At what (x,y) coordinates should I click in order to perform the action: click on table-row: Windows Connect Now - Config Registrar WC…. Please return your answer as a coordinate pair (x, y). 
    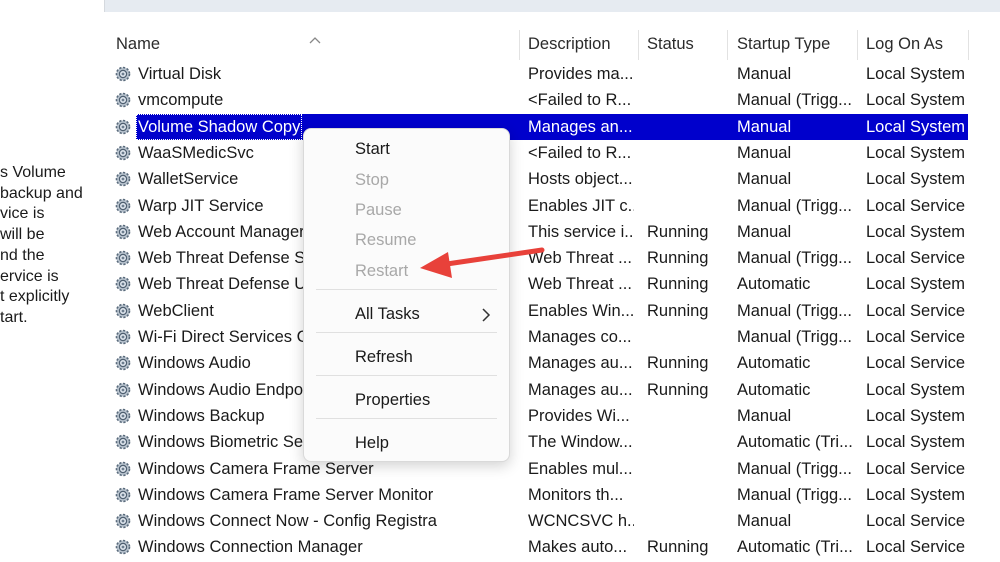
    Looking at the image, I should click on (548, 521).